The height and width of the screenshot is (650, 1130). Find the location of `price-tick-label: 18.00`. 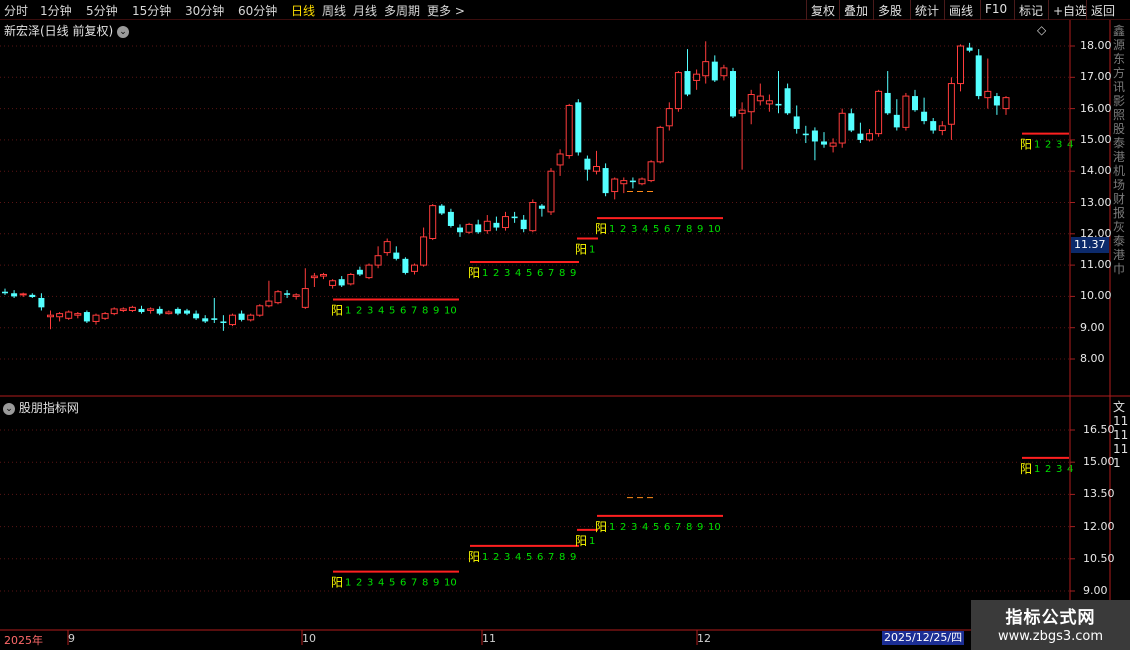

price-tick-label: 18.00 is located at coordinates (1096, 45).